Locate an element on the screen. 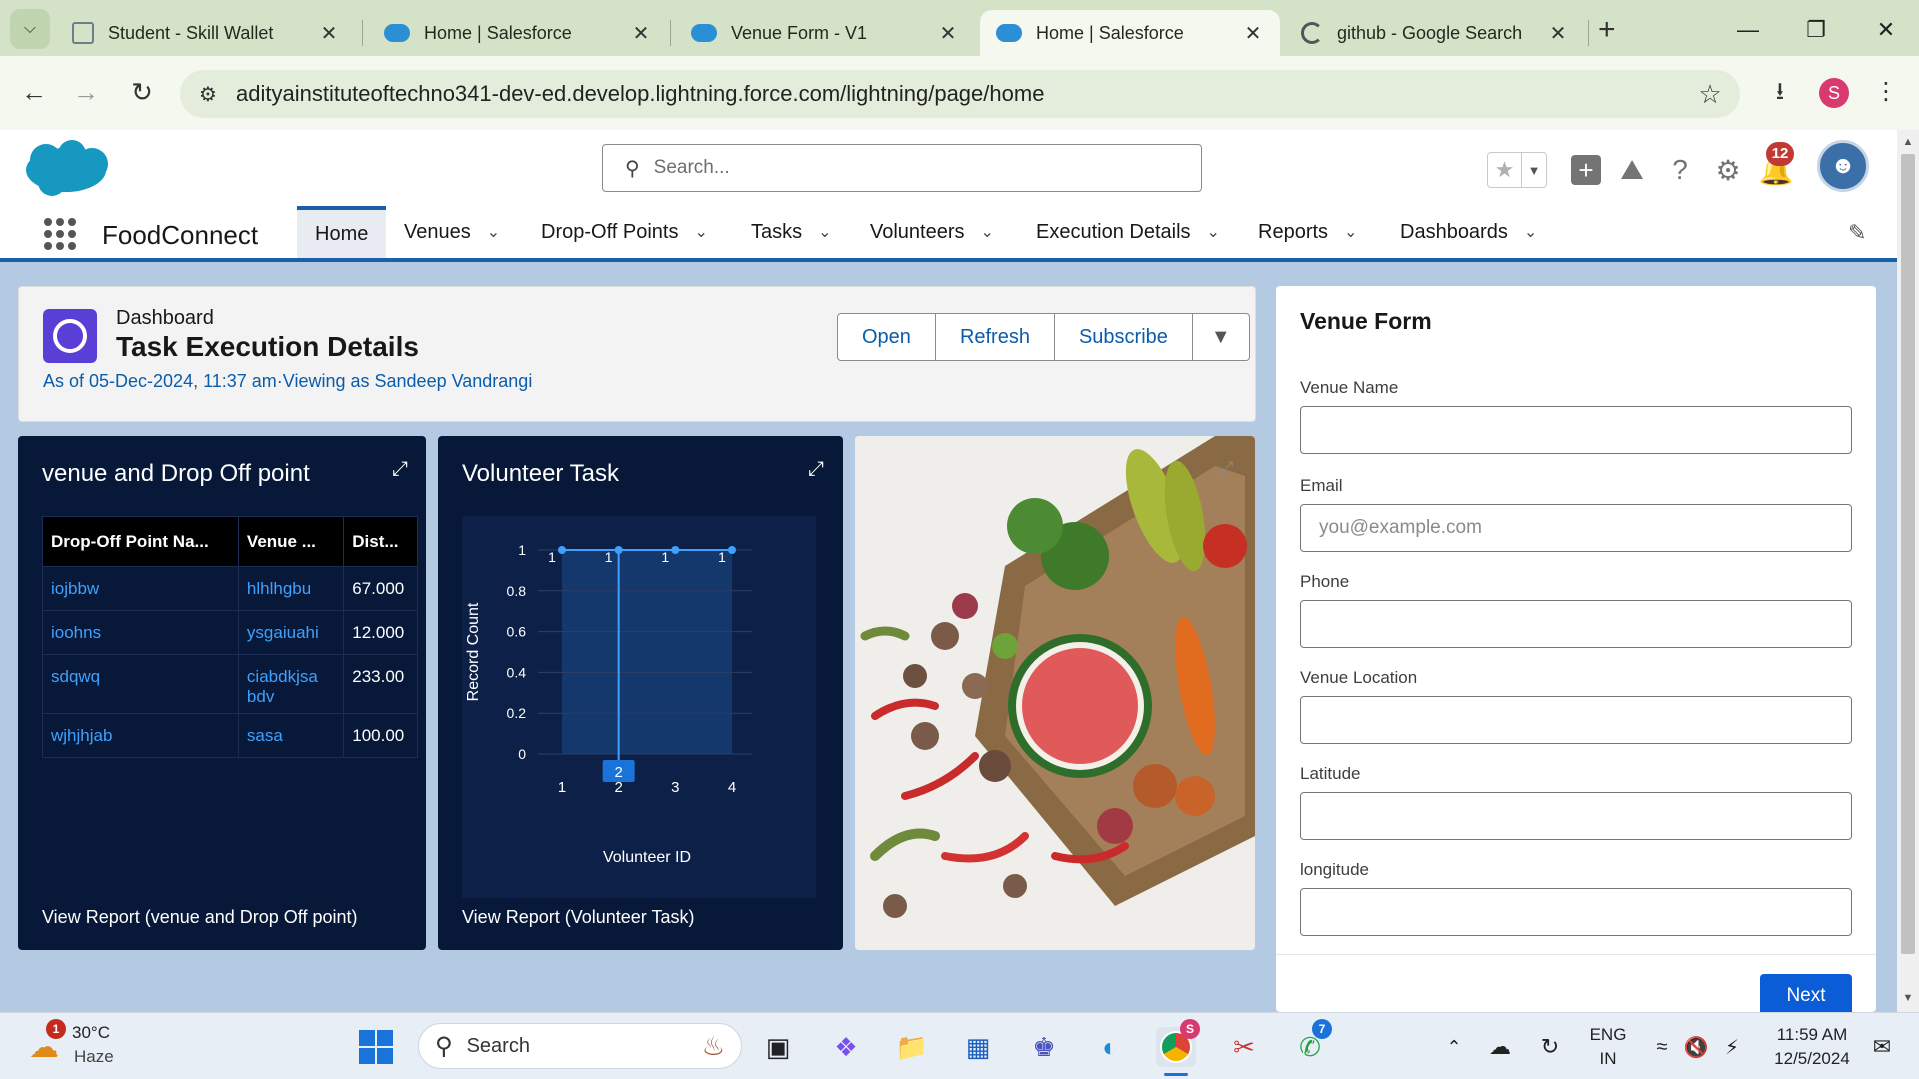  browser-tab: Venue Form - V1 ✕ is located at coordinates (825, 33).